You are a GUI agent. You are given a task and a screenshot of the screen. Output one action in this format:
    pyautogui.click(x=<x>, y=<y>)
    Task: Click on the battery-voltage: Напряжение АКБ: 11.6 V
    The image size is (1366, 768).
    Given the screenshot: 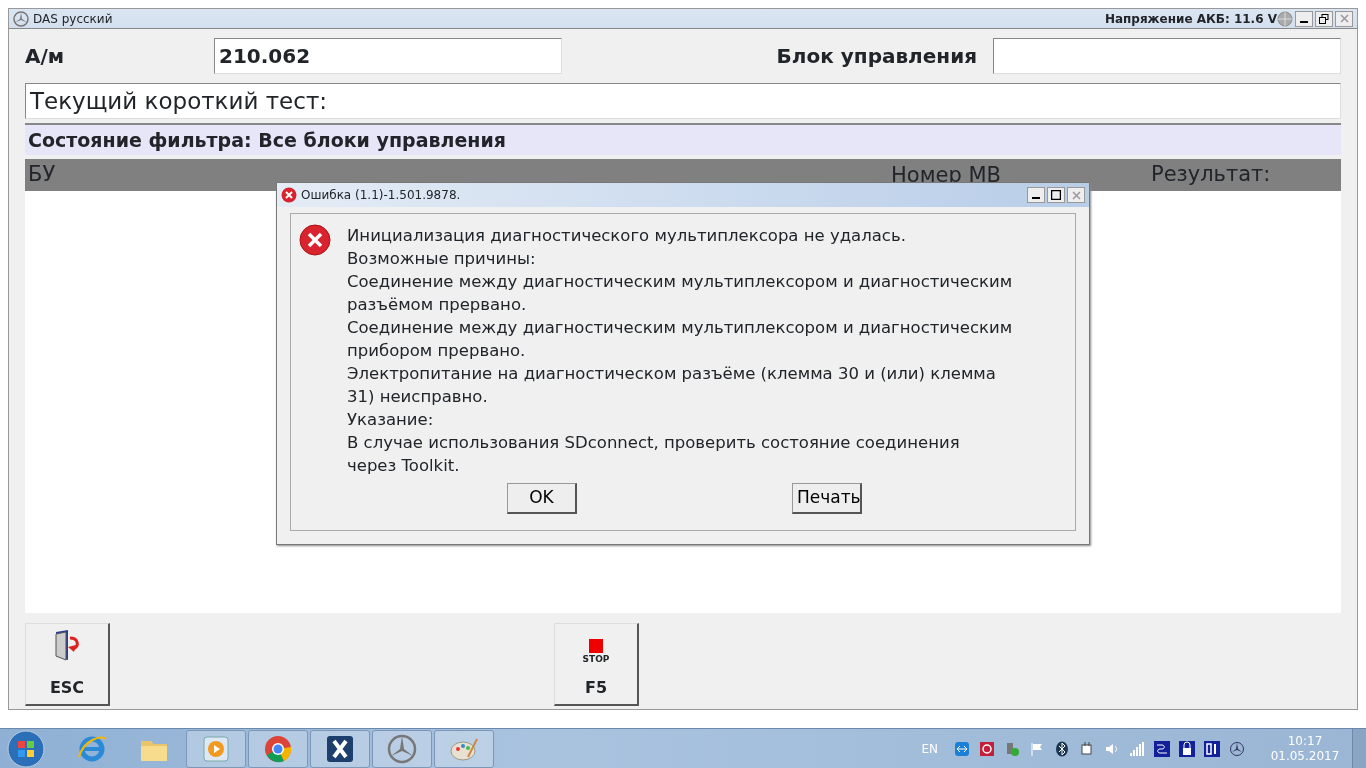 What is the action you would take?
    pyautogui.click(x=1190, y=19)
    